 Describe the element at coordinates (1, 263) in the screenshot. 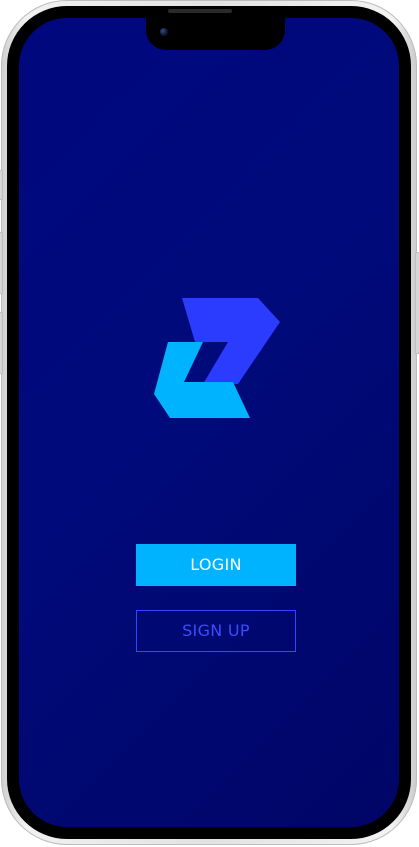

I see `volume-up-button` at that location.